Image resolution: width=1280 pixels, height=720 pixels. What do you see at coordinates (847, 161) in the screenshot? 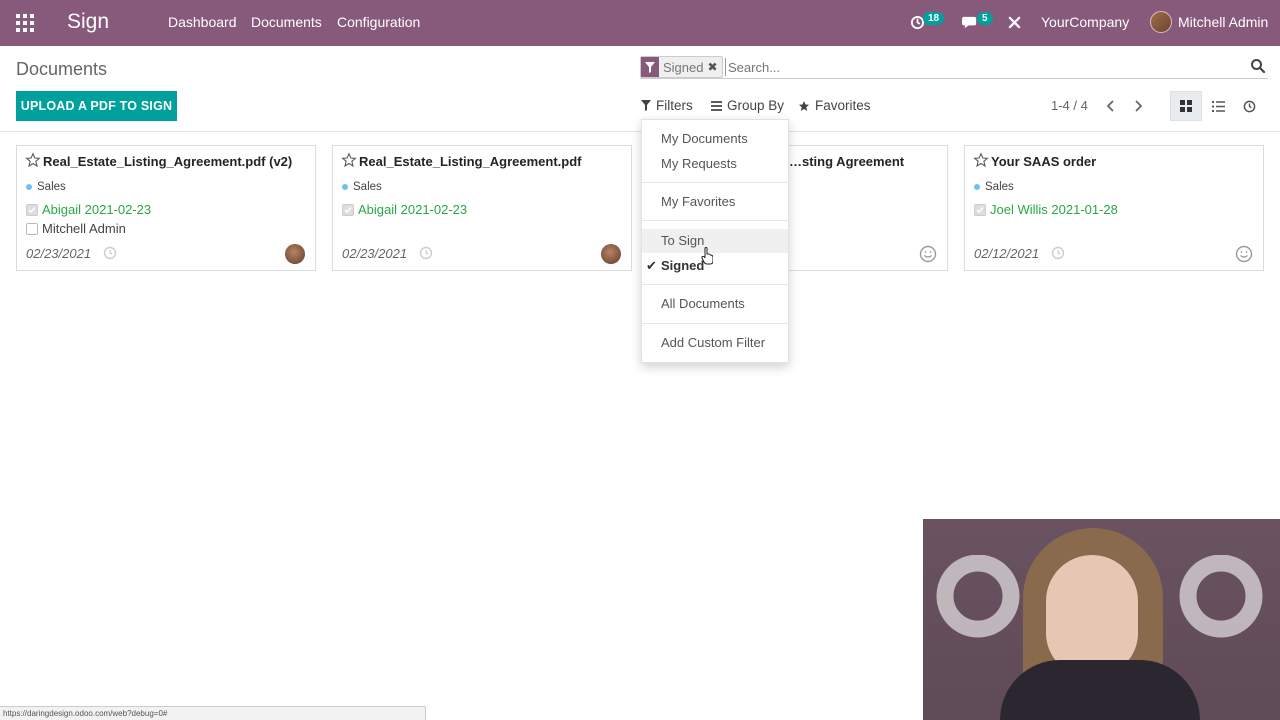
I see `document-title: …sting Agreement` at bounding box center [847, 161].